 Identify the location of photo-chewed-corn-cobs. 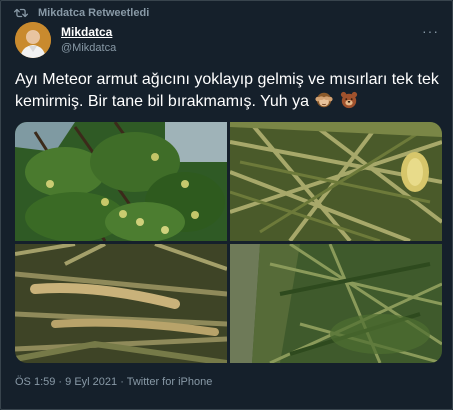
(121, 303).